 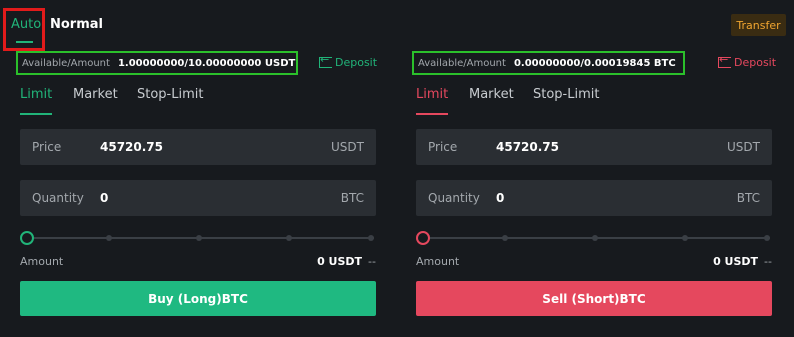 What do you see at coordinates (47, 147) in the screenshot?
I see `buy-price-label: Price` at bounding box center [47, 147].